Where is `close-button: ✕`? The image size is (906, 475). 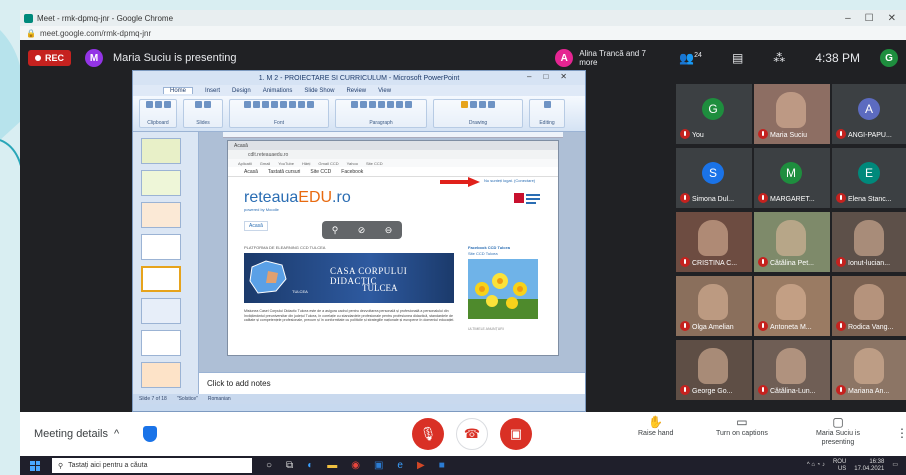
close-button: ✕ is located at coordinates (892, 18).